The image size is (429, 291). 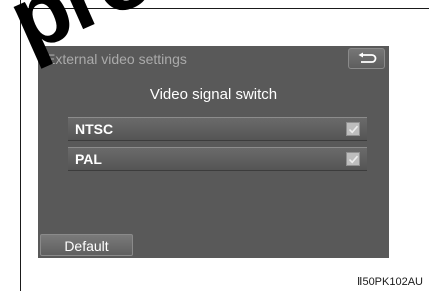 I want to click on default-button: Default, so click(x=86, y=245).